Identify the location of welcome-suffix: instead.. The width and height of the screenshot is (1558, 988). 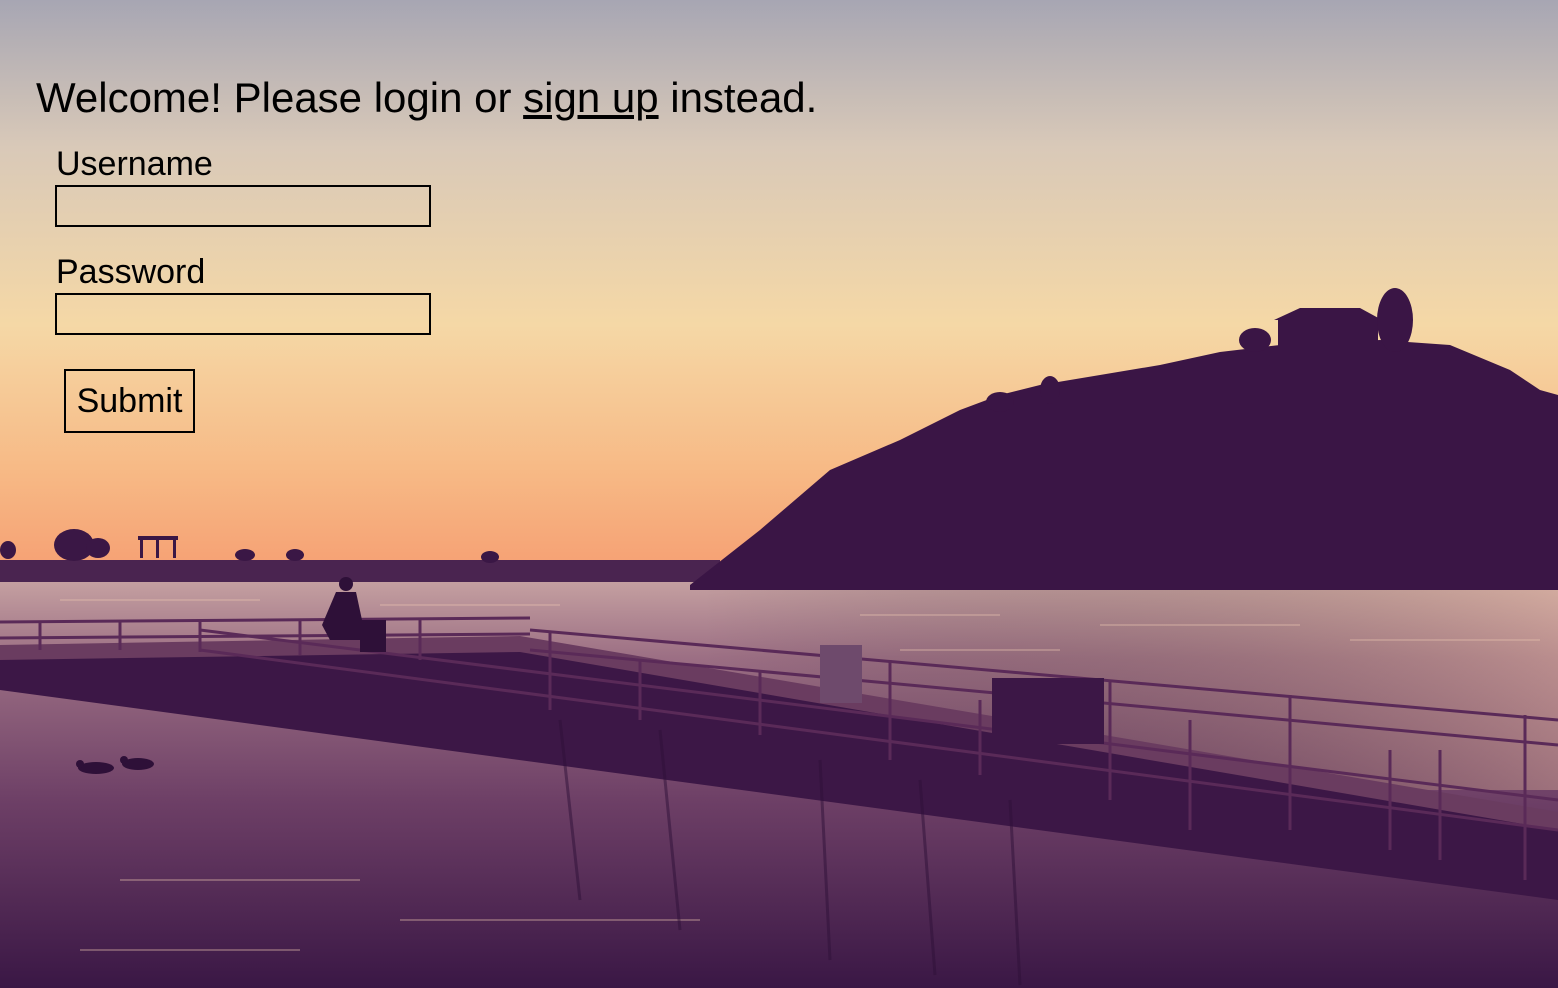
(738, 97).